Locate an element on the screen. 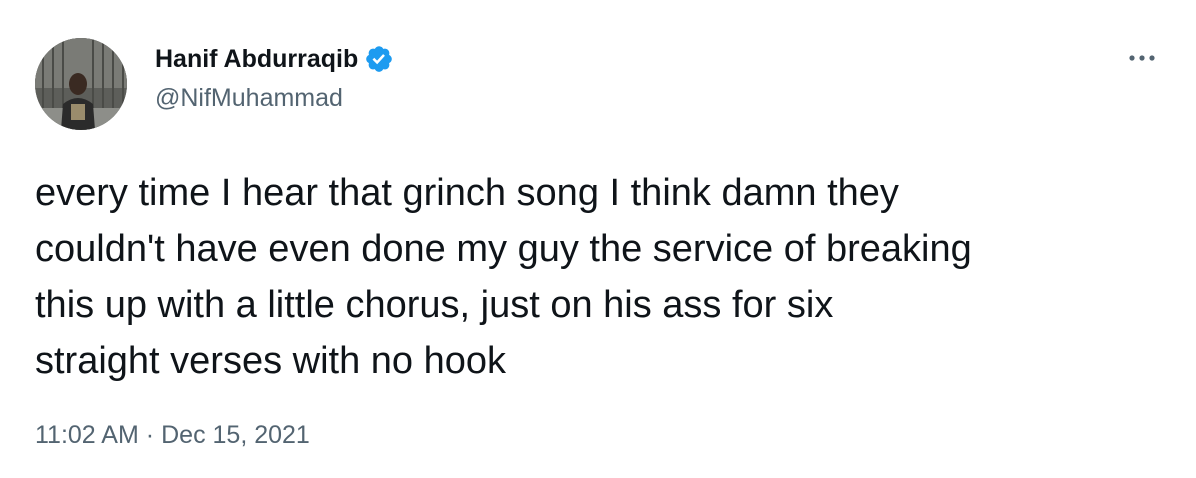 The image size is (1196, 478). author-handle: @NifMuhammad is located at coordinates (249, 98).